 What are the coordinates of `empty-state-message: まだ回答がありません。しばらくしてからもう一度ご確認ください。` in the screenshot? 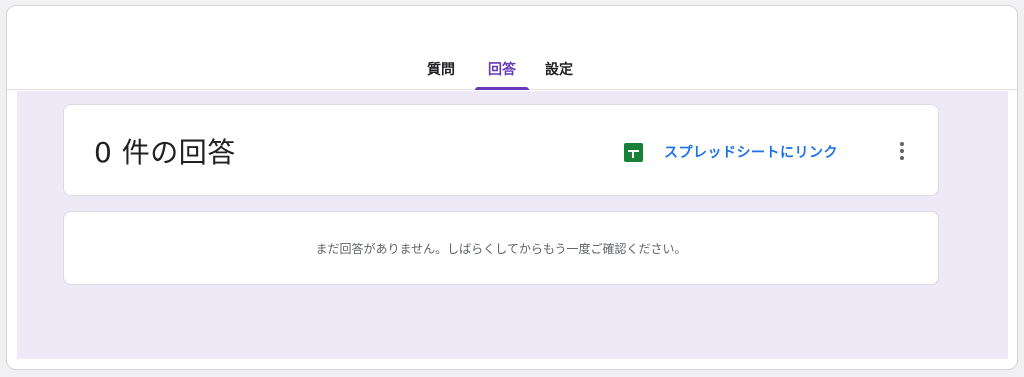 It's located at (501, 249).